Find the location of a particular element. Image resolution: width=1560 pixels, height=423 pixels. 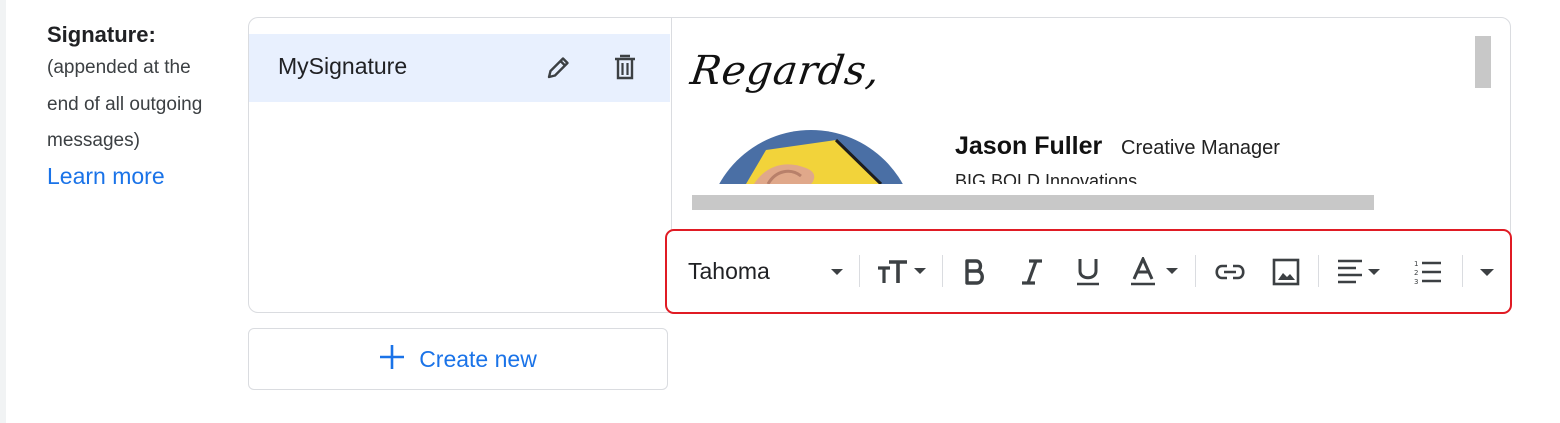

signature-list-item: MySignature is located at coordinates (459, 68).